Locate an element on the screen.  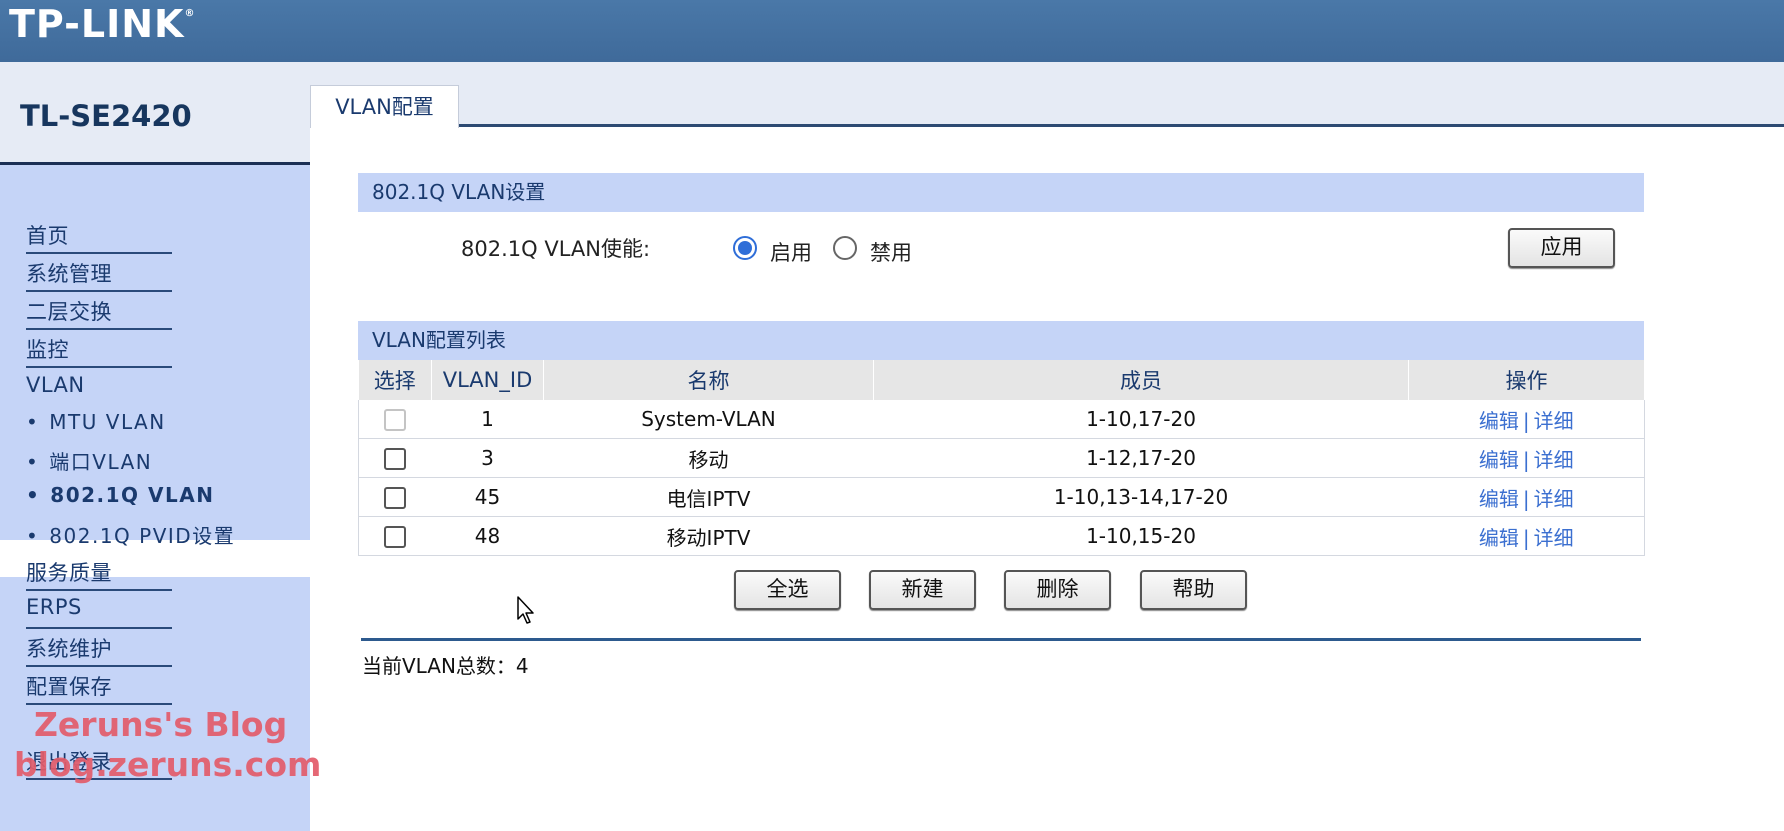
nav-item-save-config: 配置保存 is located at coordinates (69, 686).